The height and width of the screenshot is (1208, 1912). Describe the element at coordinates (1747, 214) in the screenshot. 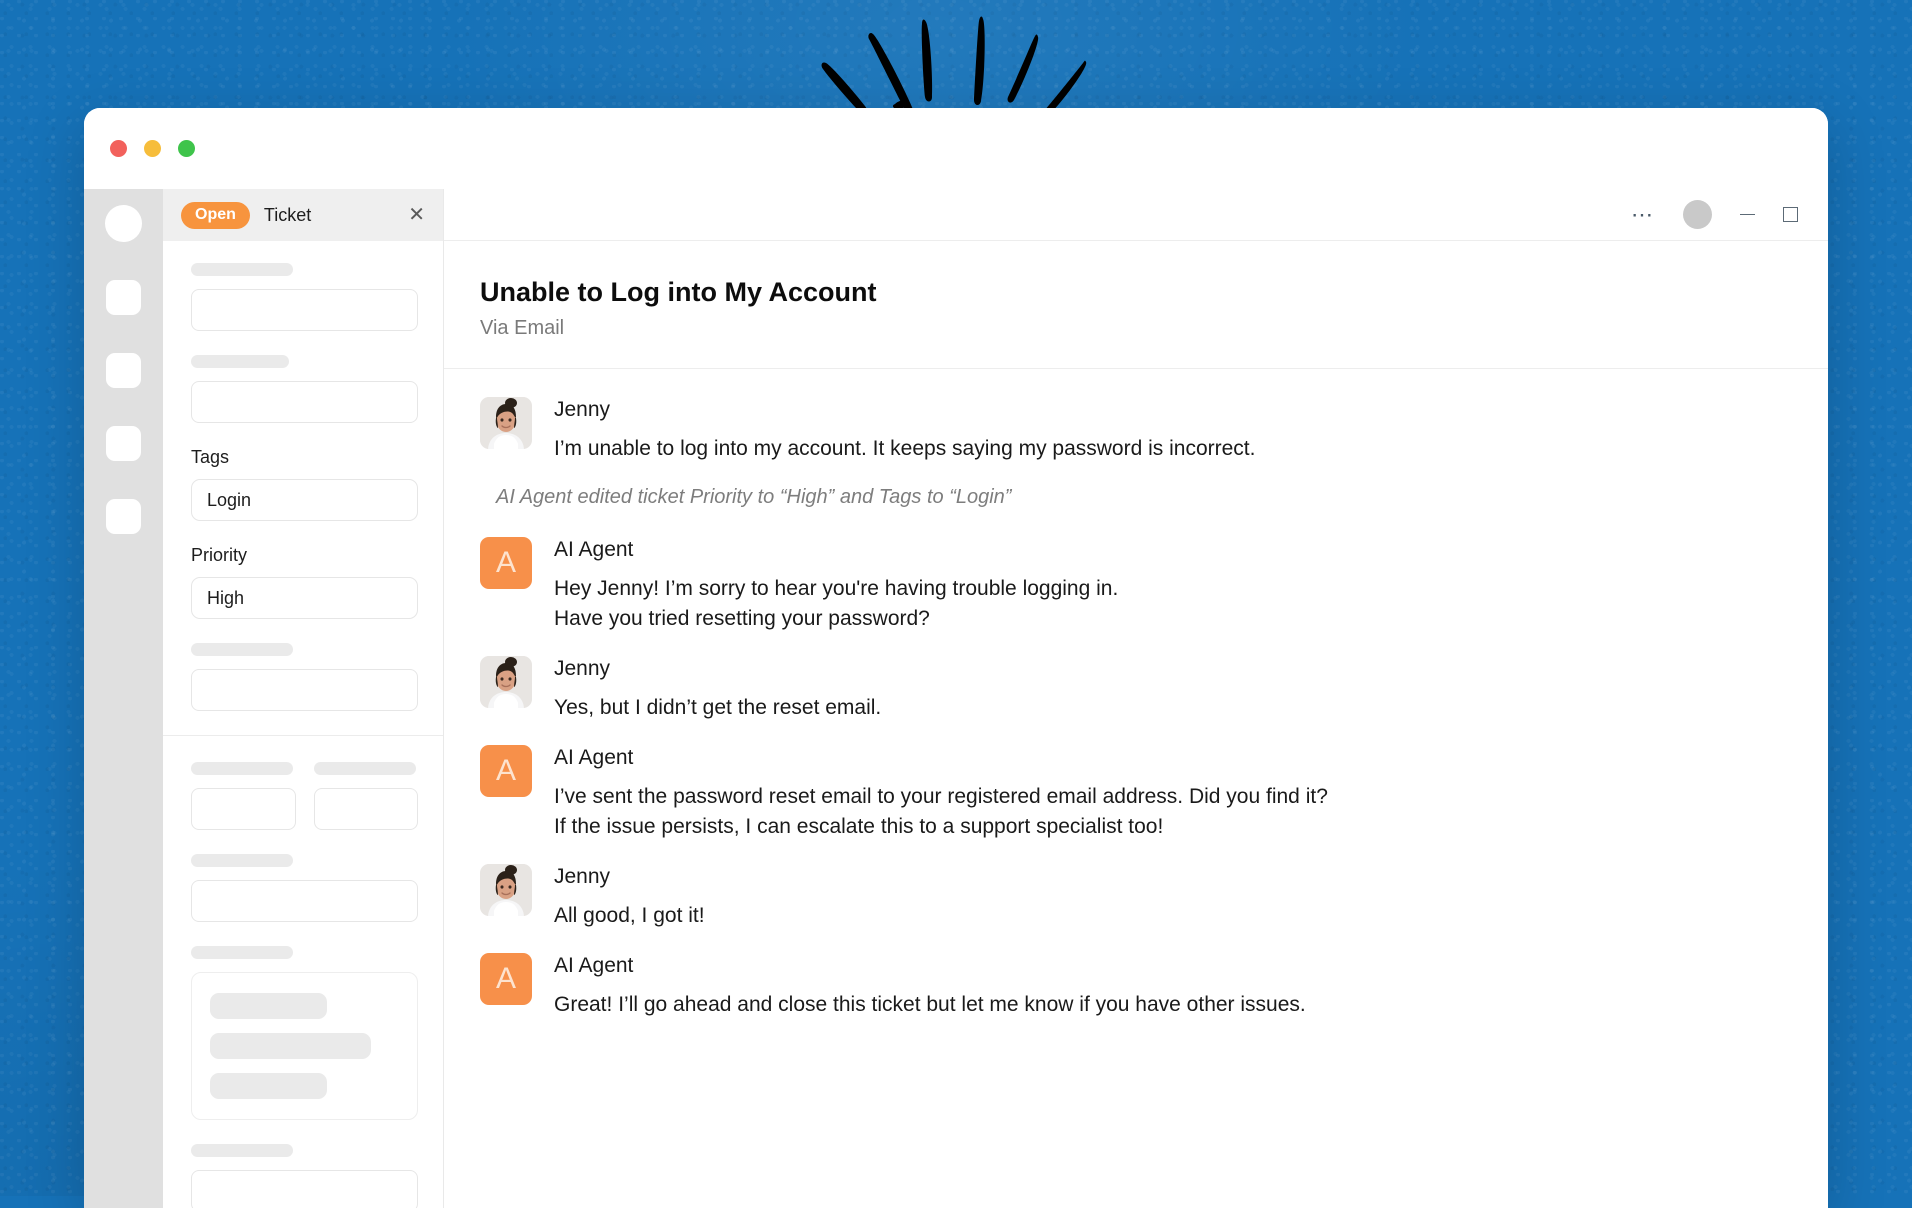

I see `window-minimize-icon` at that location.